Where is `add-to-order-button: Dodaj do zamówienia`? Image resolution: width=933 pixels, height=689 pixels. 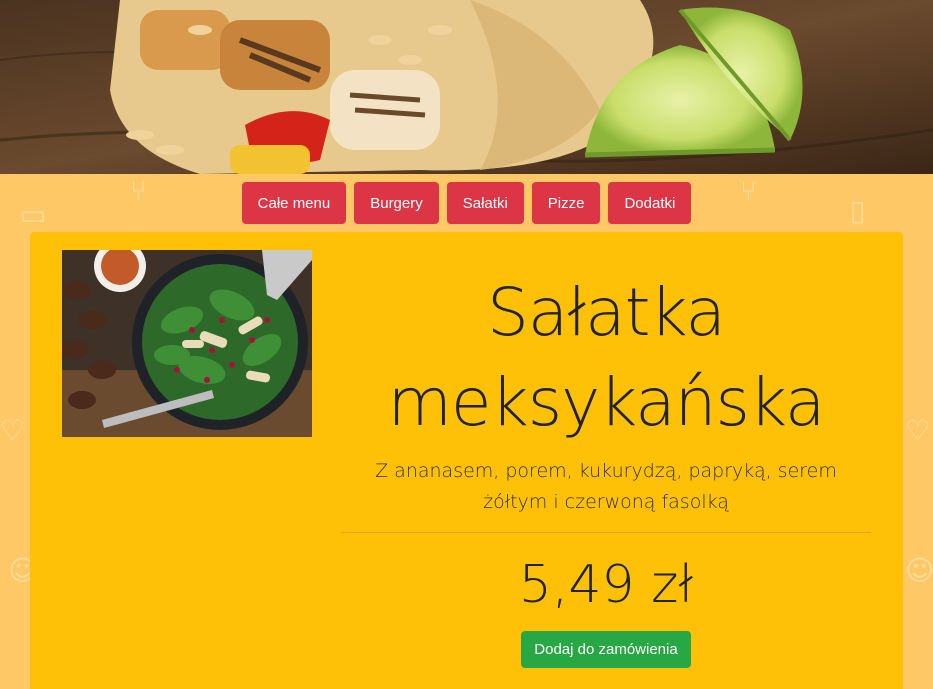
add-to-order-button: Dodaj do zamówienia is located at coordinates (606, 649).